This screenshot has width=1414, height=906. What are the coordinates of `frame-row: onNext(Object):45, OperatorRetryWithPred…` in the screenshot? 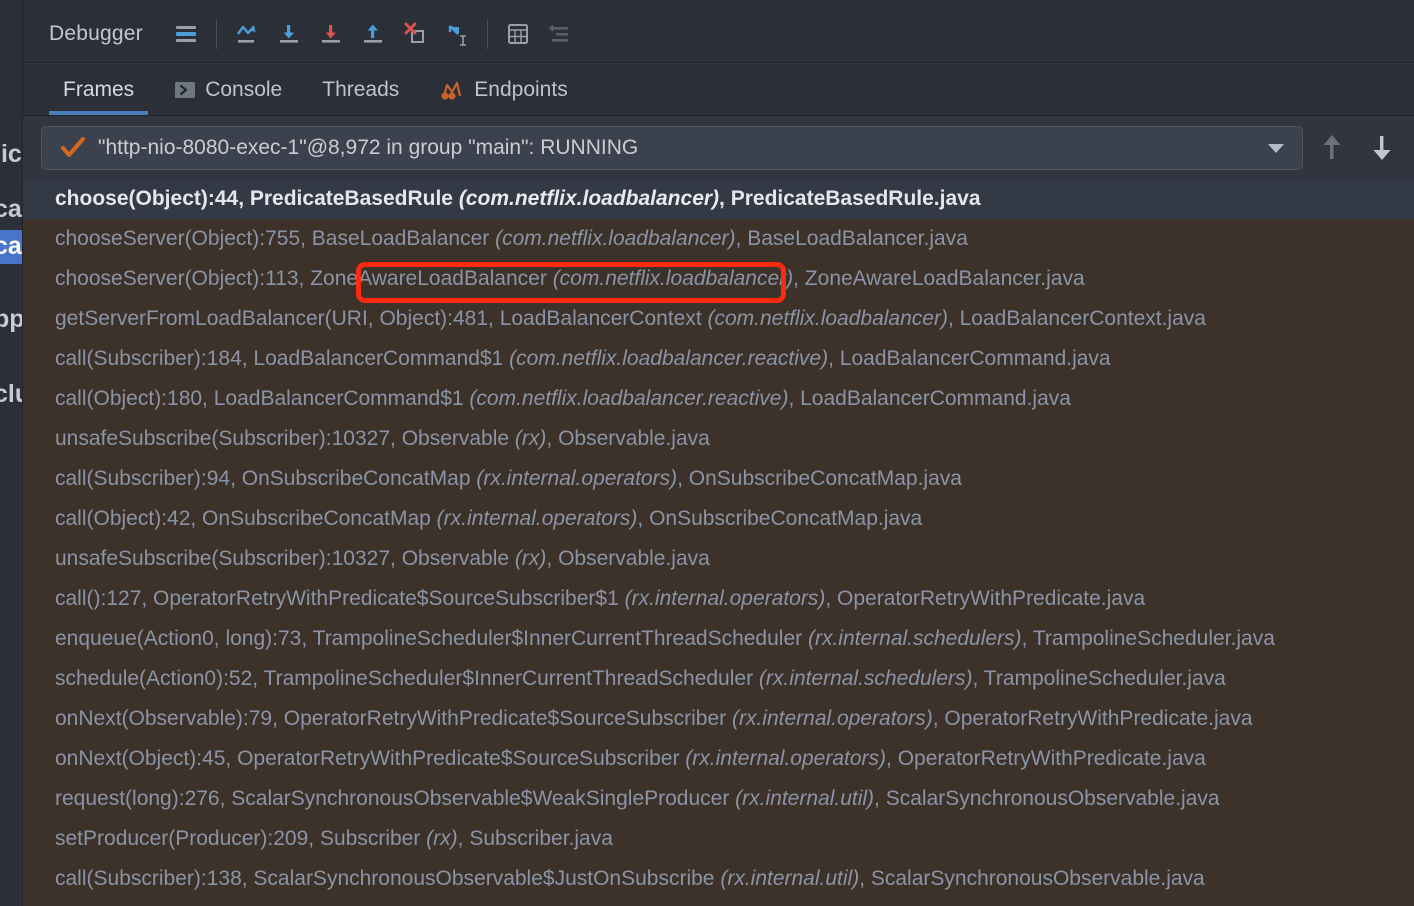 It's located at (718, 759).